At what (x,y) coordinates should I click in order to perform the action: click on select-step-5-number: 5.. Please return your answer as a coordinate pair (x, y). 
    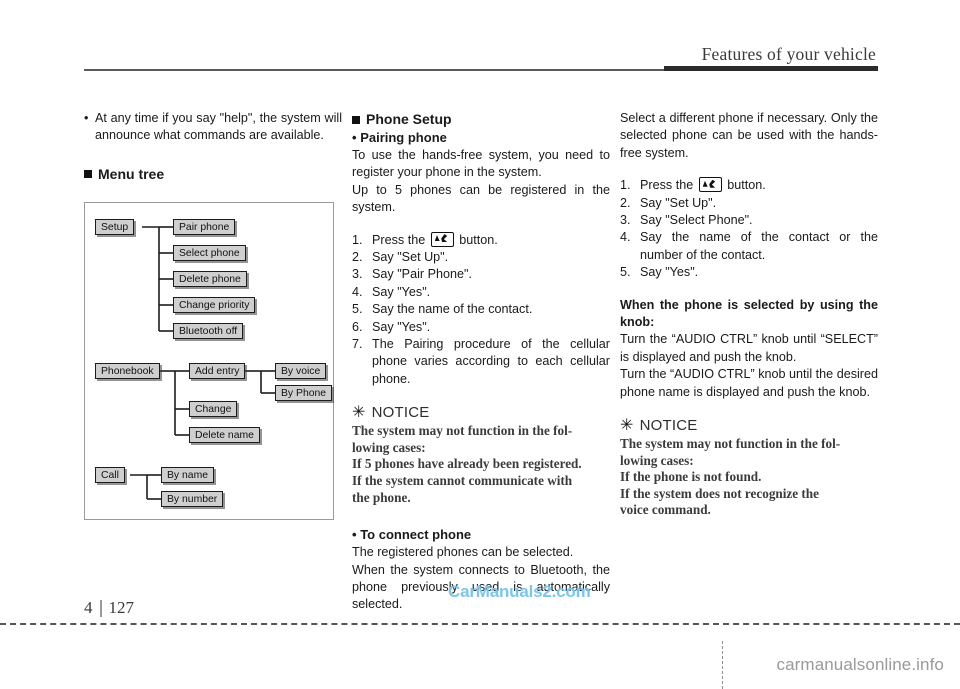
    Looking at the image, I should click on (625, 272).